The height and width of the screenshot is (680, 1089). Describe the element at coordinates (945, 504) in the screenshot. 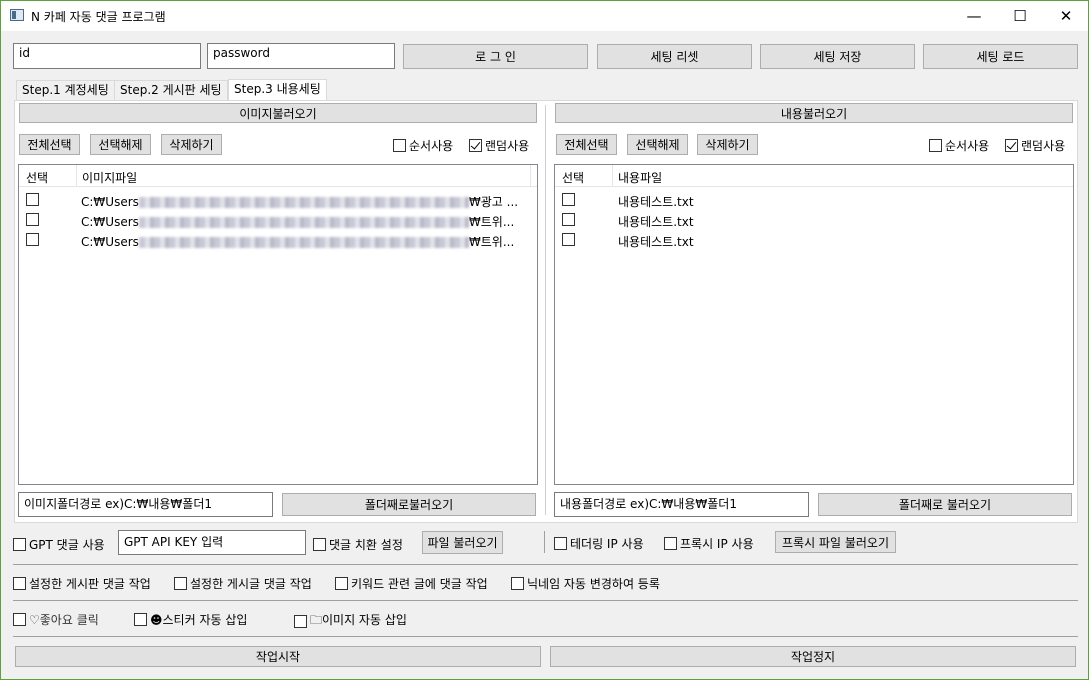

I see `content-folder-load-button: 폴더째로 불러오기` at that location.